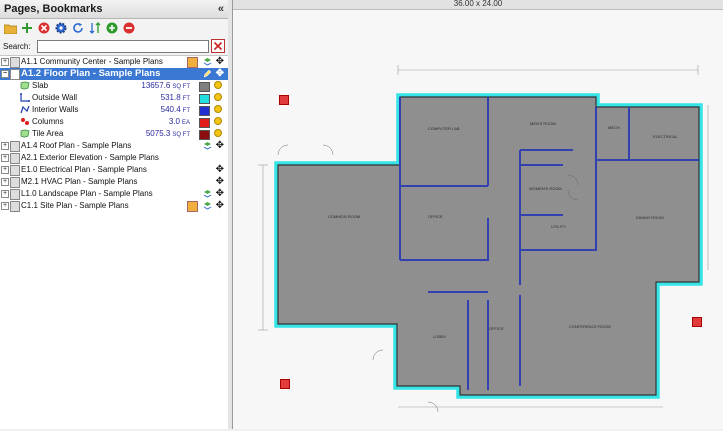  What do you see at coordinates (114, 110) in the screenshot?
I see `measurement-row-interior-walls: Interior Walls 540.4 FT` at bounding box center [114, 110].